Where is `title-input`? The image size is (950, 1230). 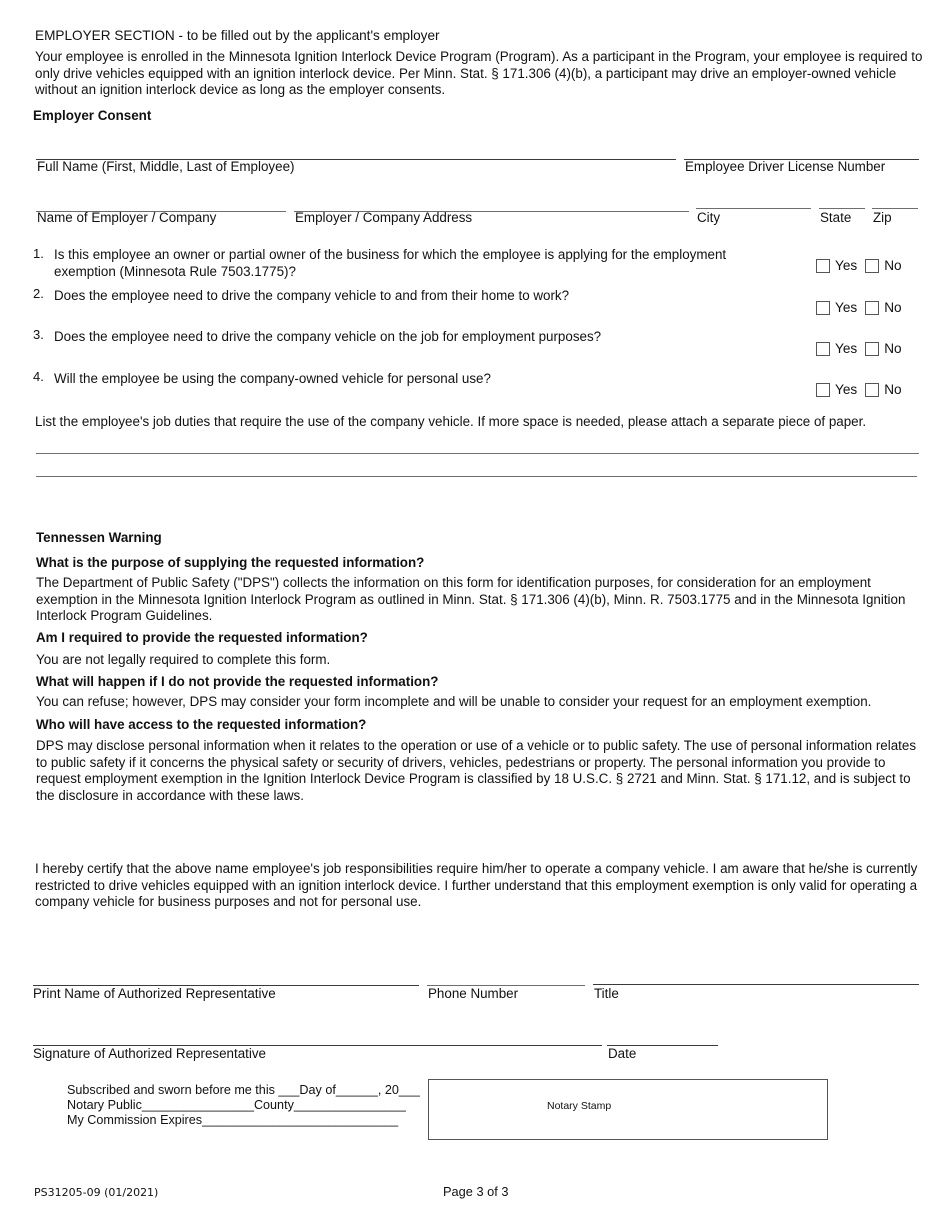
title-input is located at coordinates (756, 984).